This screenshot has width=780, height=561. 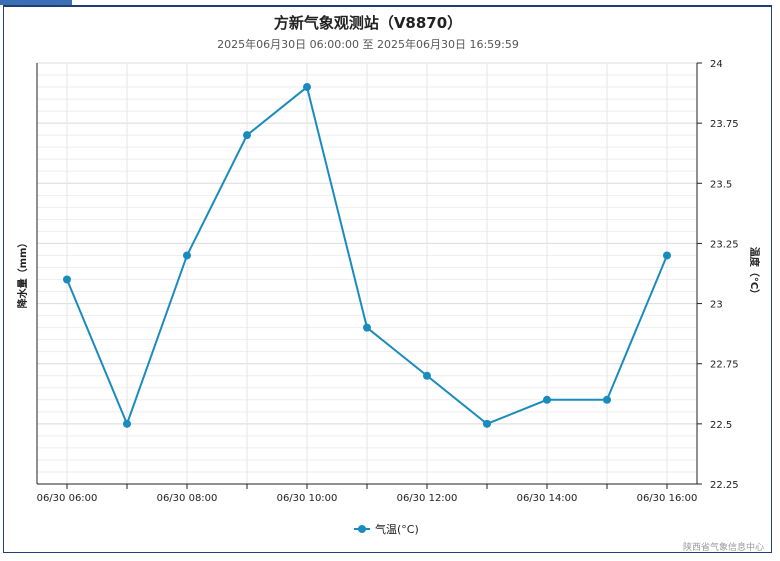 What do you see at coordinates (397, 529) in the screenshot?
I see `legend-label: 气温(°C)` at bounding box center [397, 529].